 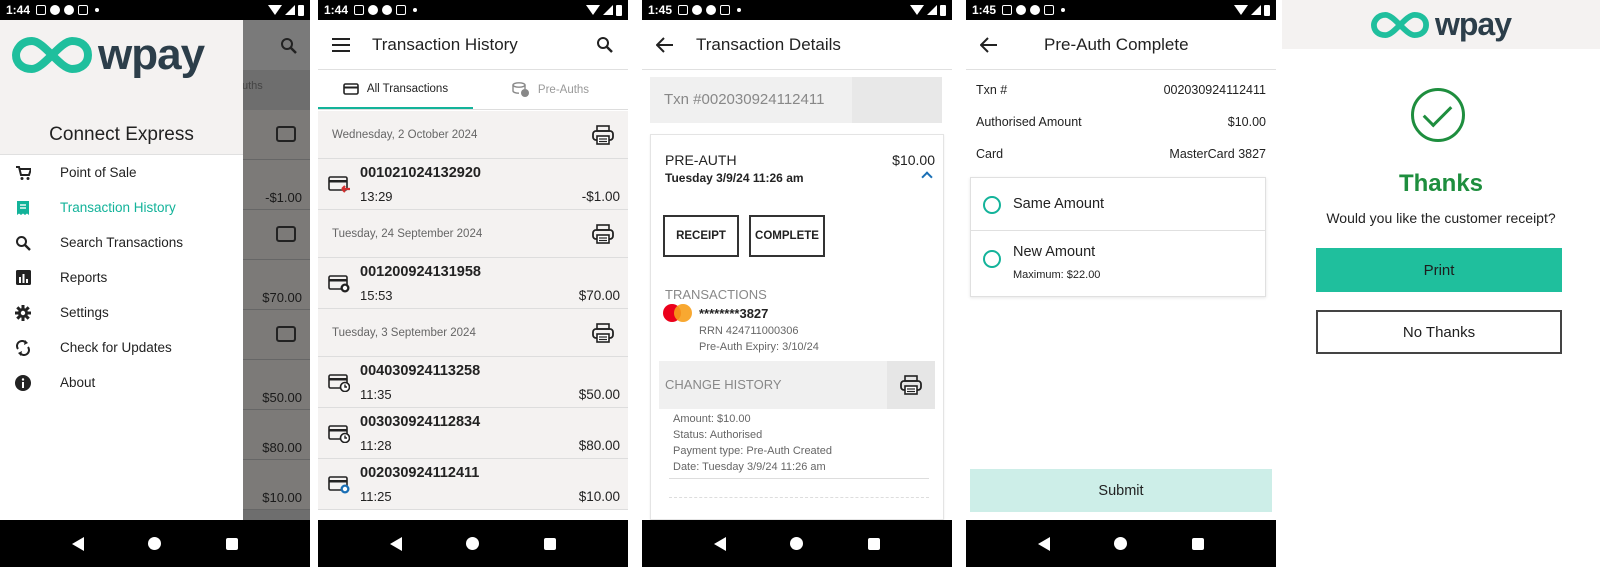 I want to click on transaction-row: 001200924131958 15:53 $70.00, so click(x=473, y=283).